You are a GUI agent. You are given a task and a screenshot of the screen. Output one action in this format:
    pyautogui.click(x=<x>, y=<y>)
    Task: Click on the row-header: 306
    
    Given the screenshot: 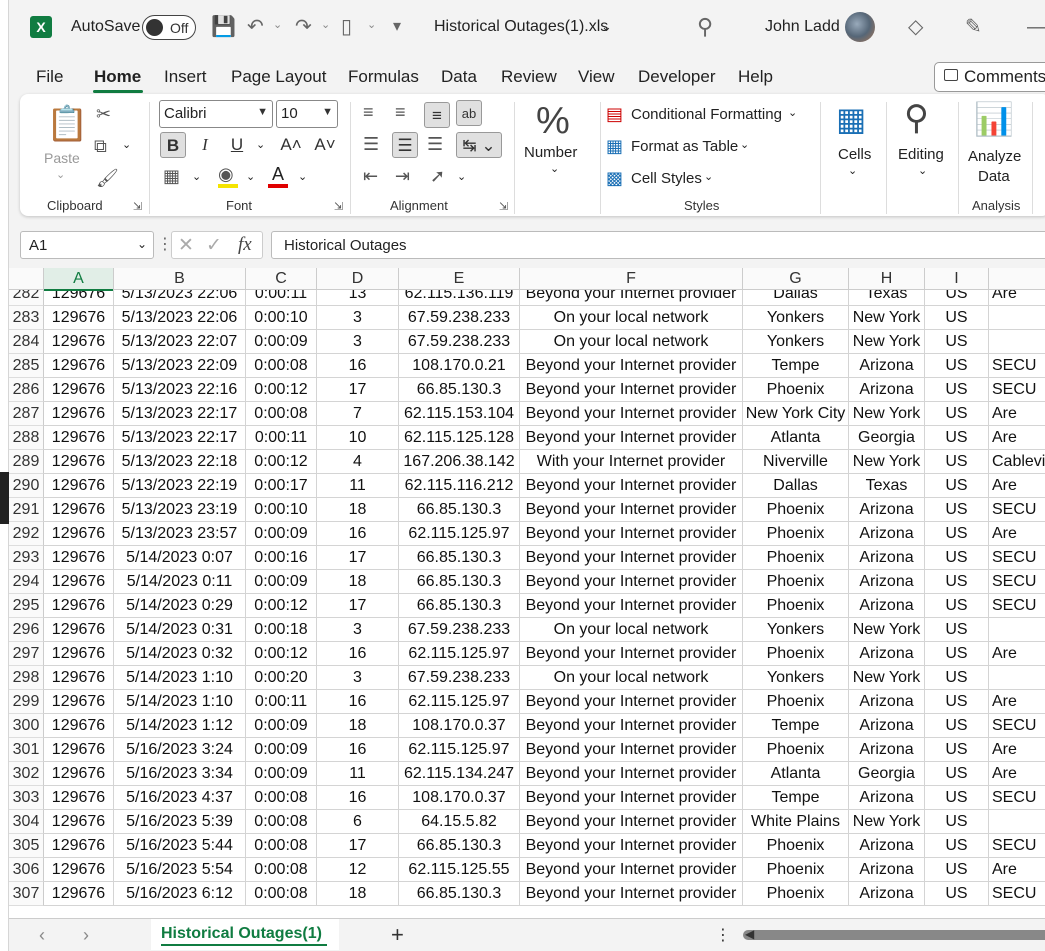 What is the action you would take?
    pyautogui.click(x=26, y=870)
    